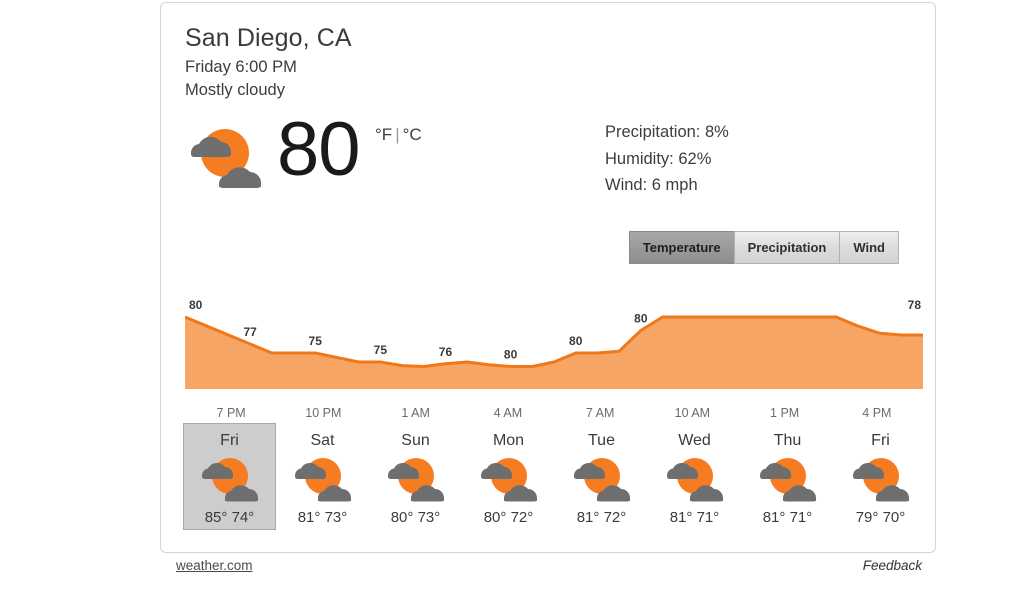 This screenshot has width=1024, height=604. I want to click on axis-tick: 7 PM, so click(231, 413).